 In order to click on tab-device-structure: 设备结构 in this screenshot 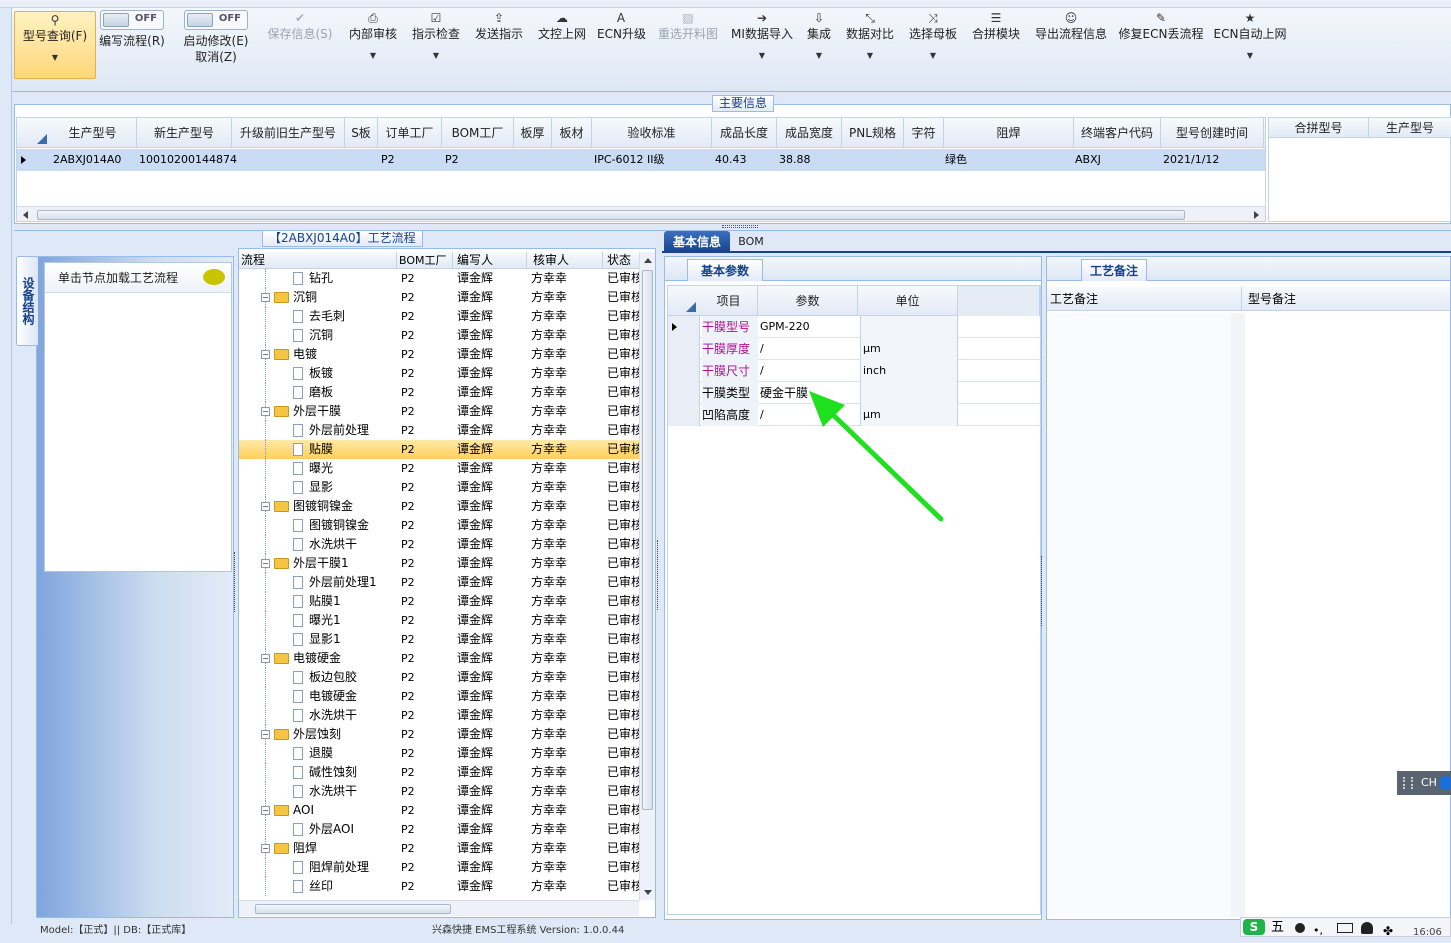, I will do `click(27, 301)`.